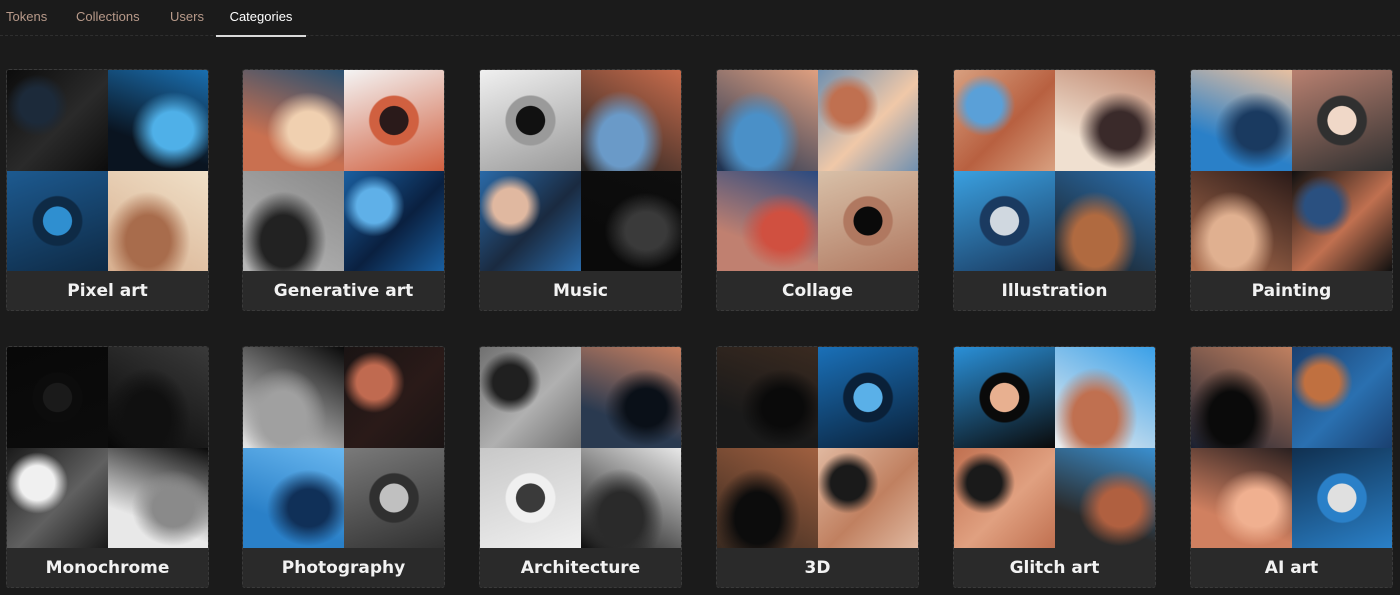 Image resolution: width=1400 pixels, height=595 pixels. I want to click on tab-tokens: Tokens, so click(26, 18).